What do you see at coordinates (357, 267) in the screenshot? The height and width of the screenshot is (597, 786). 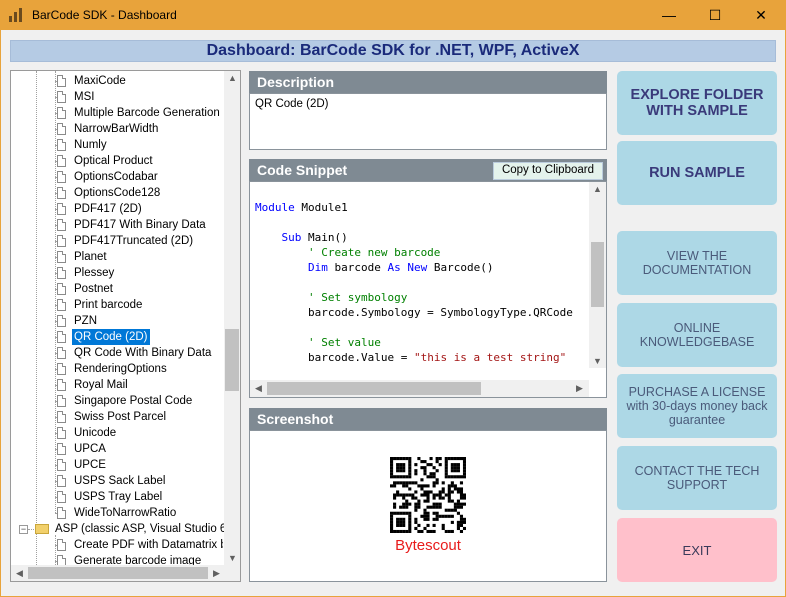 I see `code-token: barcode` at bounding box center [357, 267].